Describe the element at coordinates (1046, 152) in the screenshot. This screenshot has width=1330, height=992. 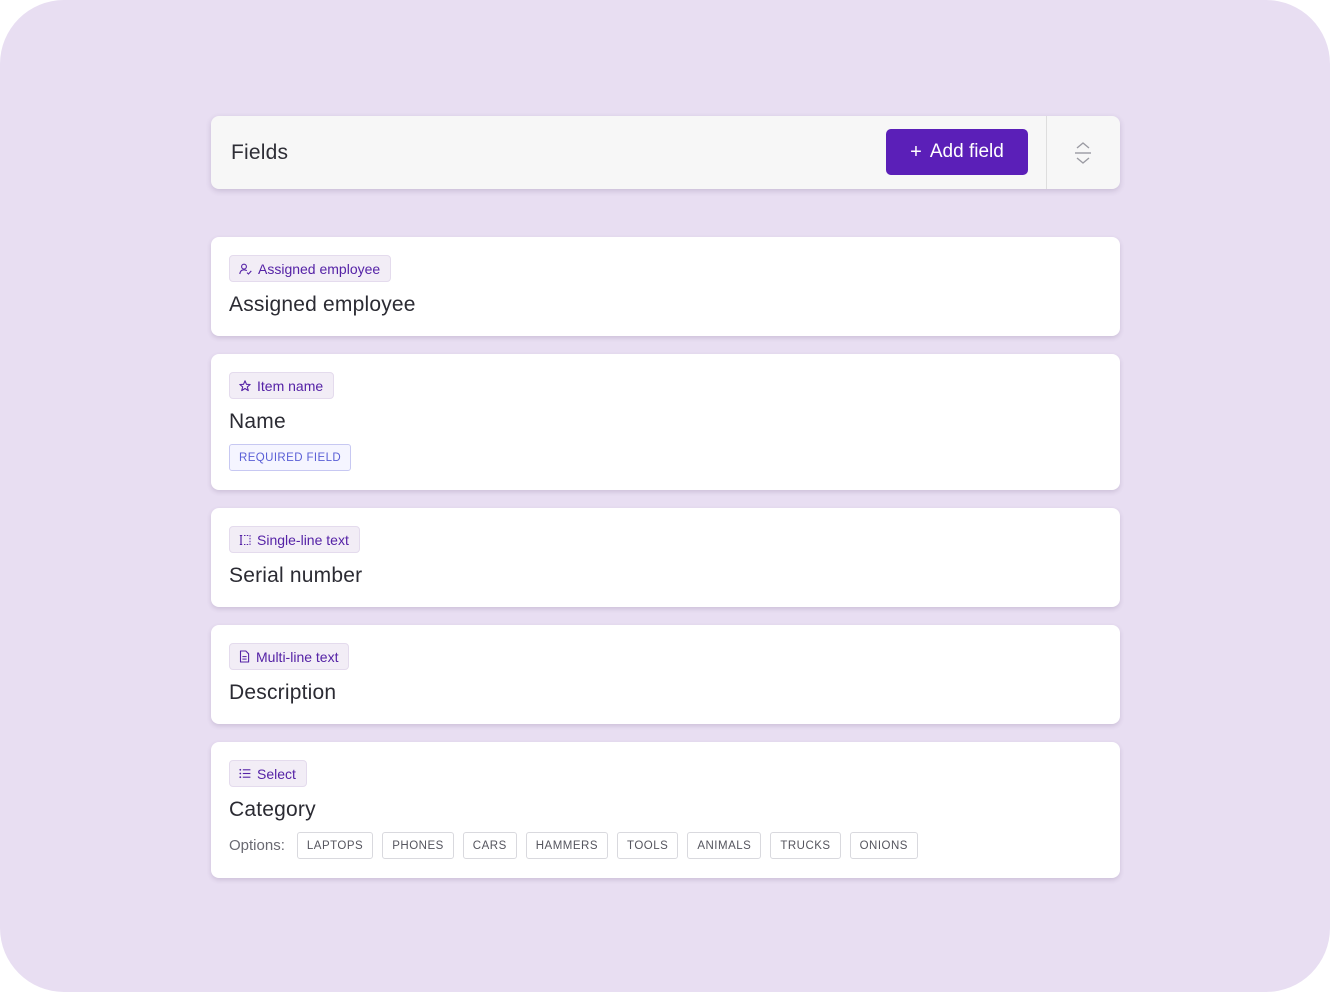
I see `header-divider` at that location.